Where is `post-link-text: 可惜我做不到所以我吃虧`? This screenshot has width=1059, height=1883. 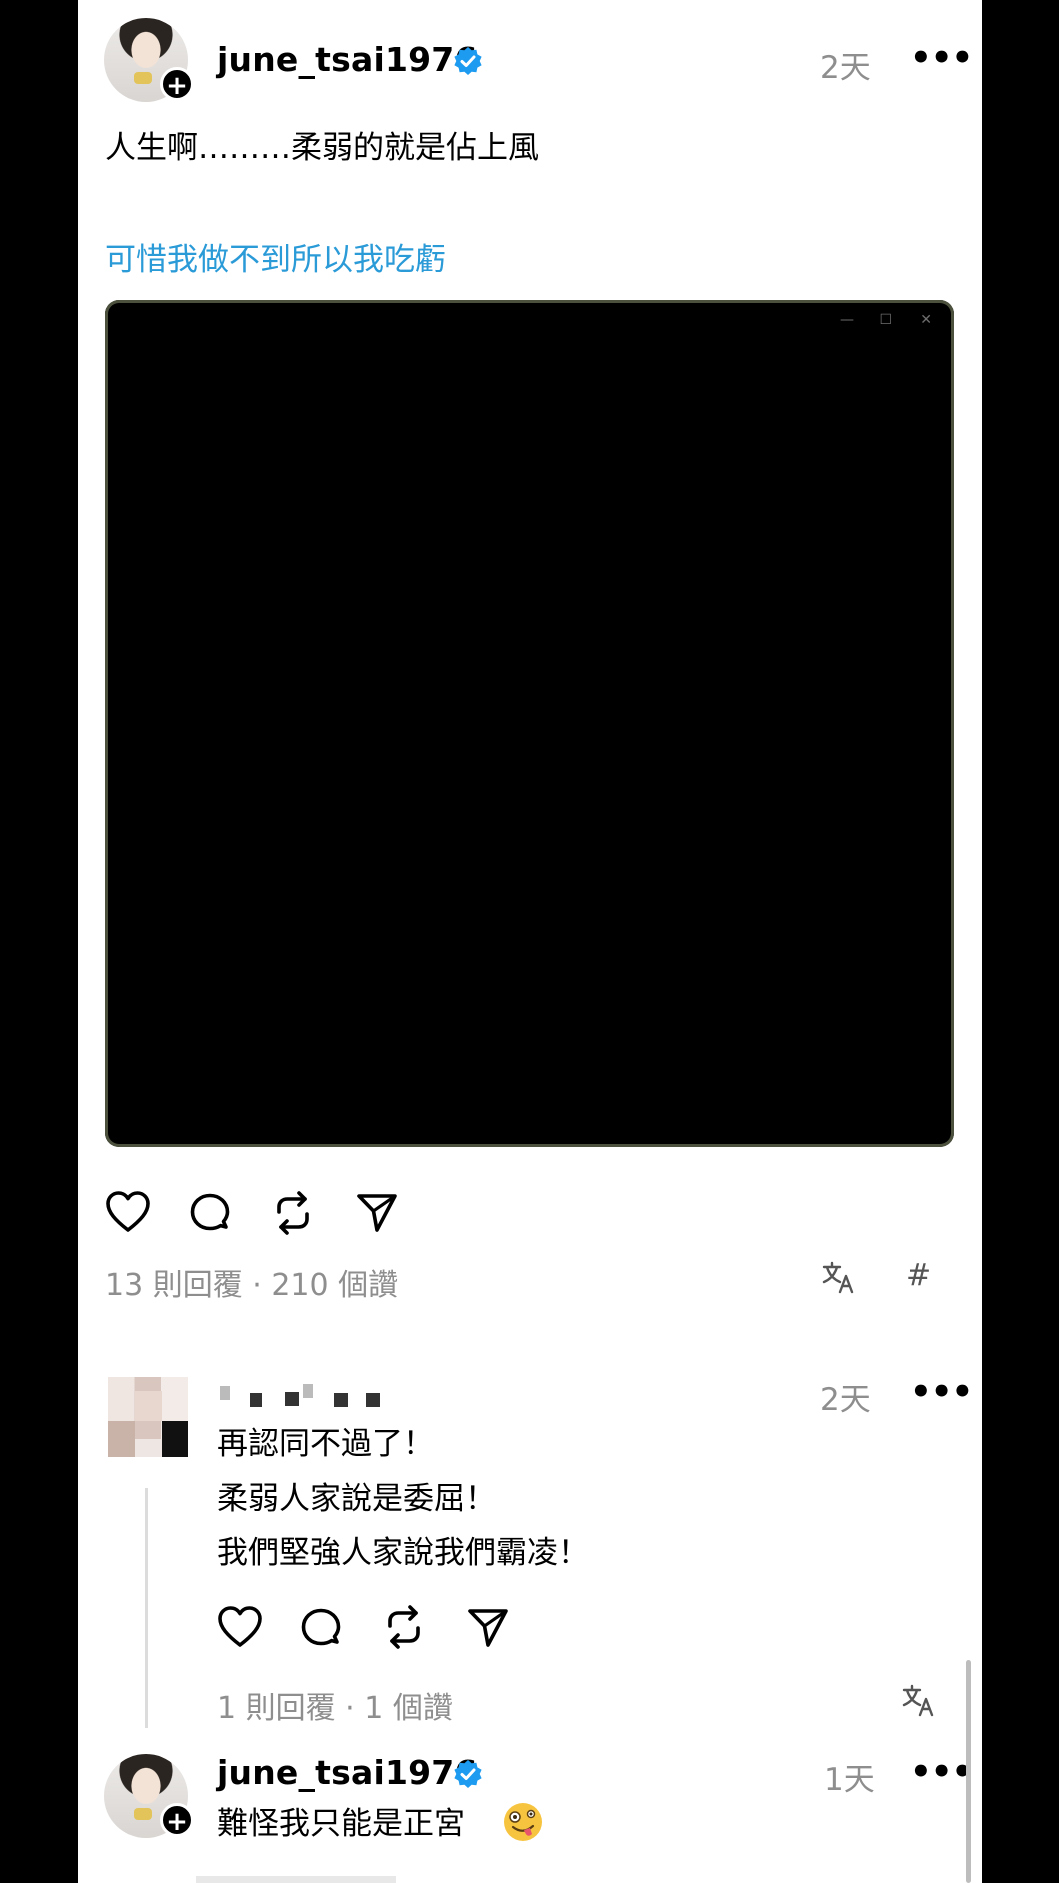
post-link-text: 可惜我做不到所以我吃虧 is located at coordinates (275, 256).